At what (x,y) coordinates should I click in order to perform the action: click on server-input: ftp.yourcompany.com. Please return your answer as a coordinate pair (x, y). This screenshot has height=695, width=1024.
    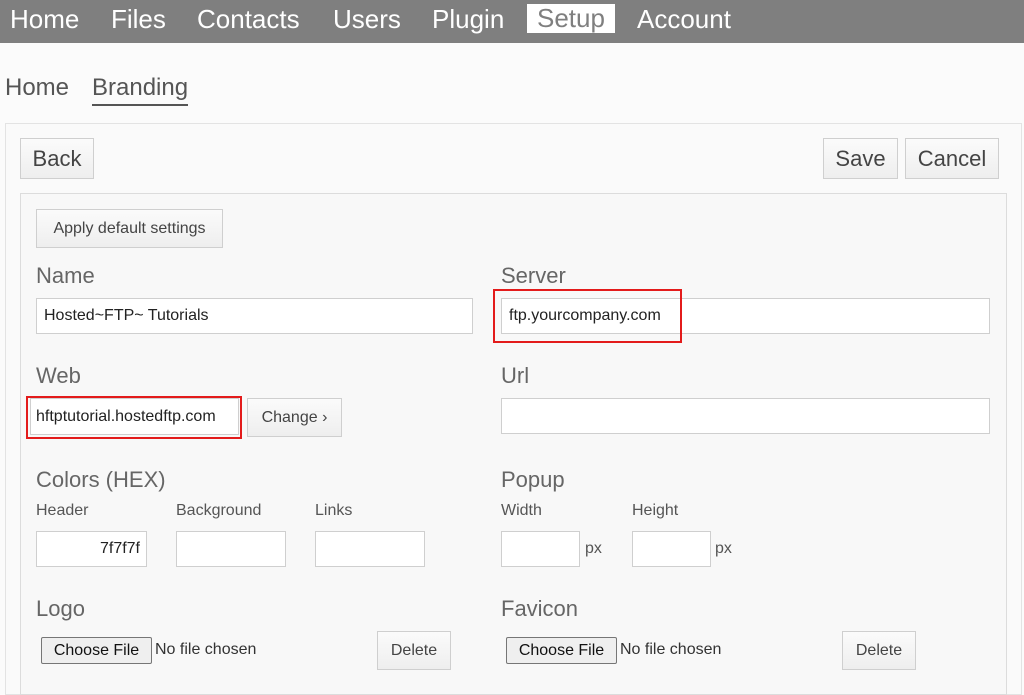
    Looking at the image, I should click on (745, 316).